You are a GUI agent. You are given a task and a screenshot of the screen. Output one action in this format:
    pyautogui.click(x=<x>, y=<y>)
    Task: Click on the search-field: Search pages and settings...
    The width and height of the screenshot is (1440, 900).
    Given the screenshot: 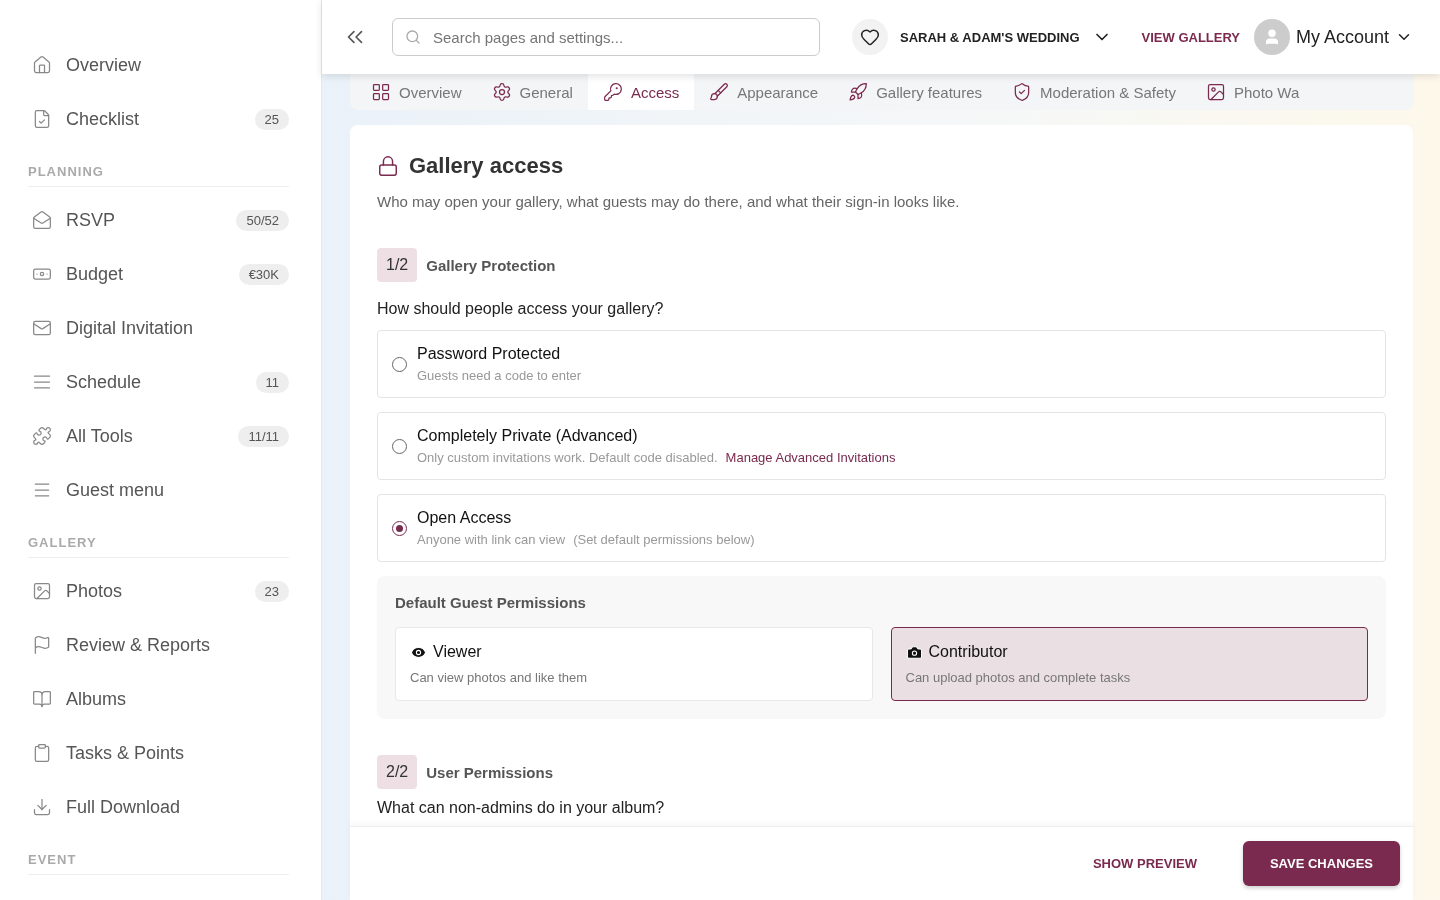 What is the action you would take?
    pyautogui.click(x=606, y=37)
    